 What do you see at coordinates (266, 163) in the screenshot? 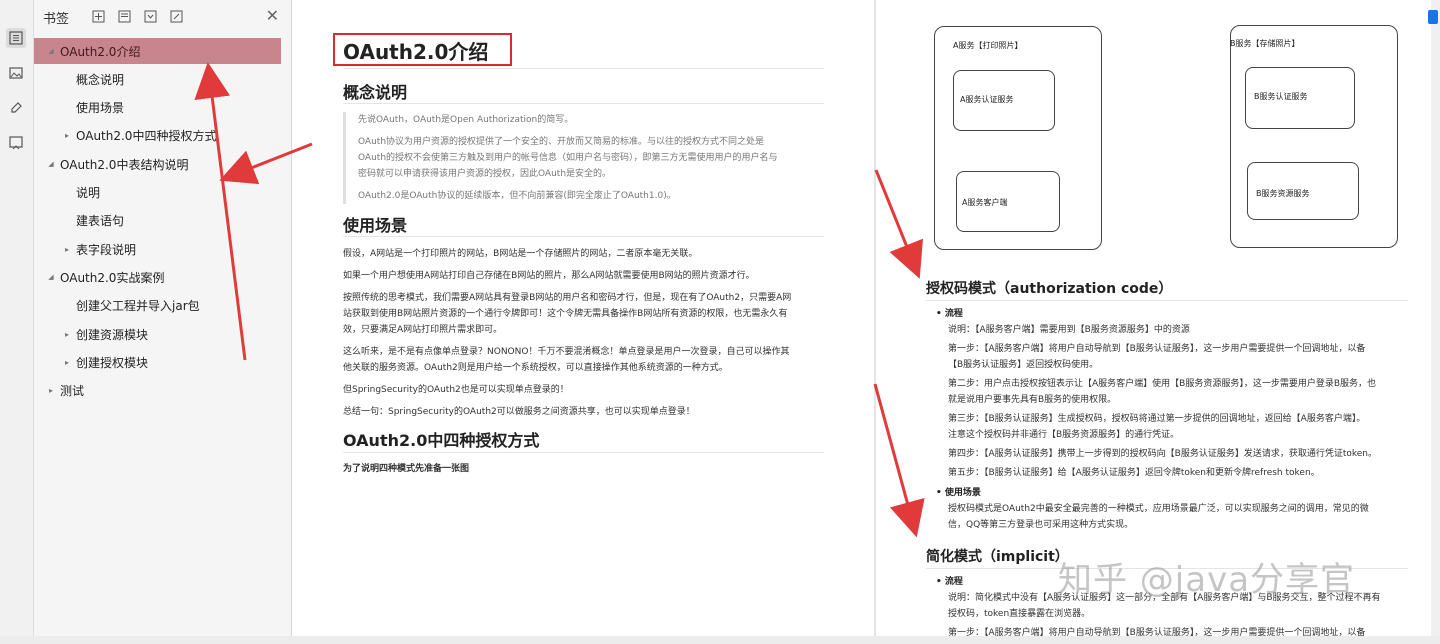
I see `arrow-left` at bounding box center [266, 163].